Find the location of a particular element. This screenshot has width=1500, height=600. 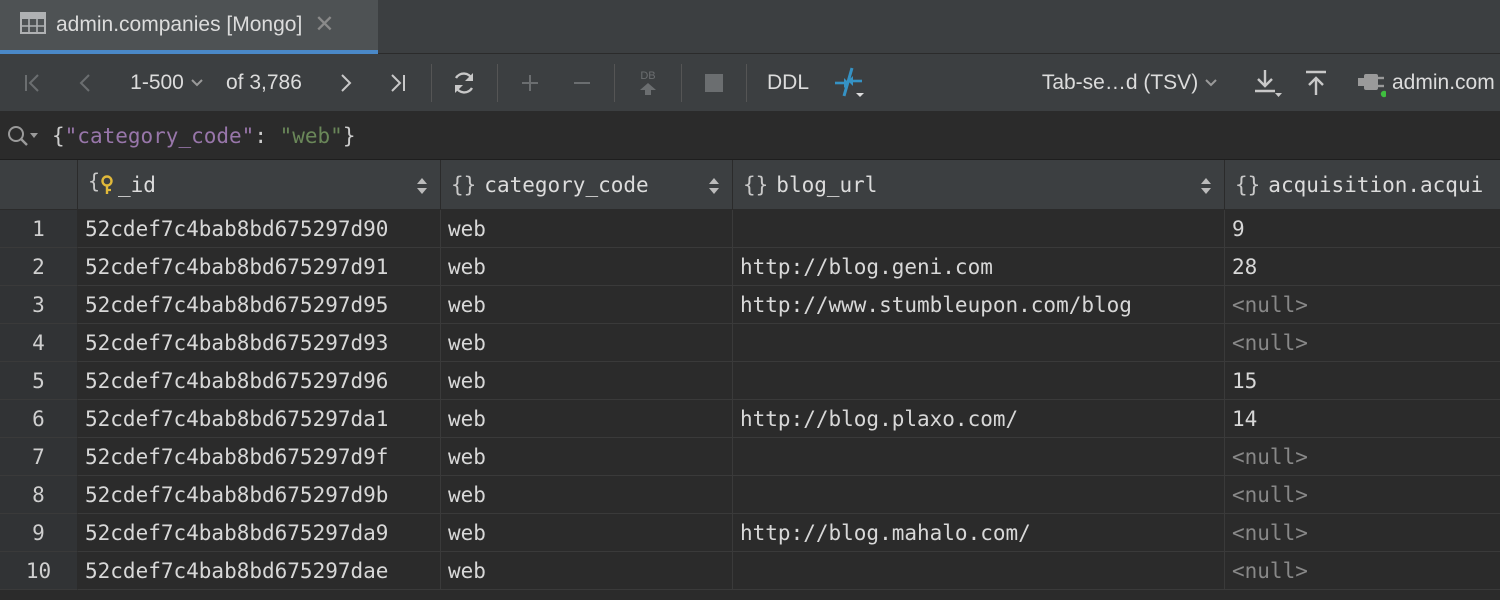

table-row: 1 52cdef7c4bab8bd675297d90 web 9 is located at coordinates (750, 229).